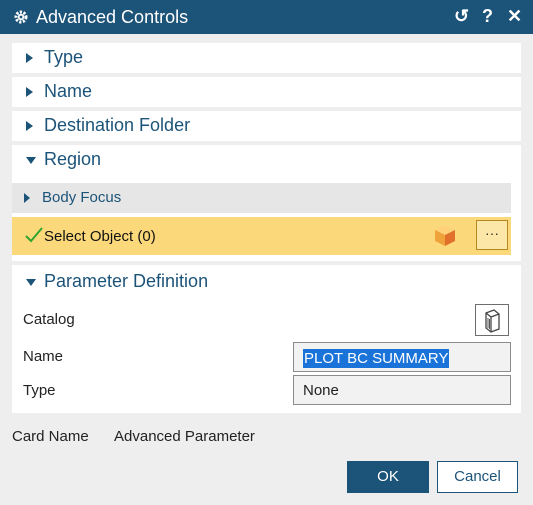 This screenshot has height=505, width=533. Describe the element at coordinates (112, 17) in the screenshot. I see `window-title: Advanced Controls` at that location.